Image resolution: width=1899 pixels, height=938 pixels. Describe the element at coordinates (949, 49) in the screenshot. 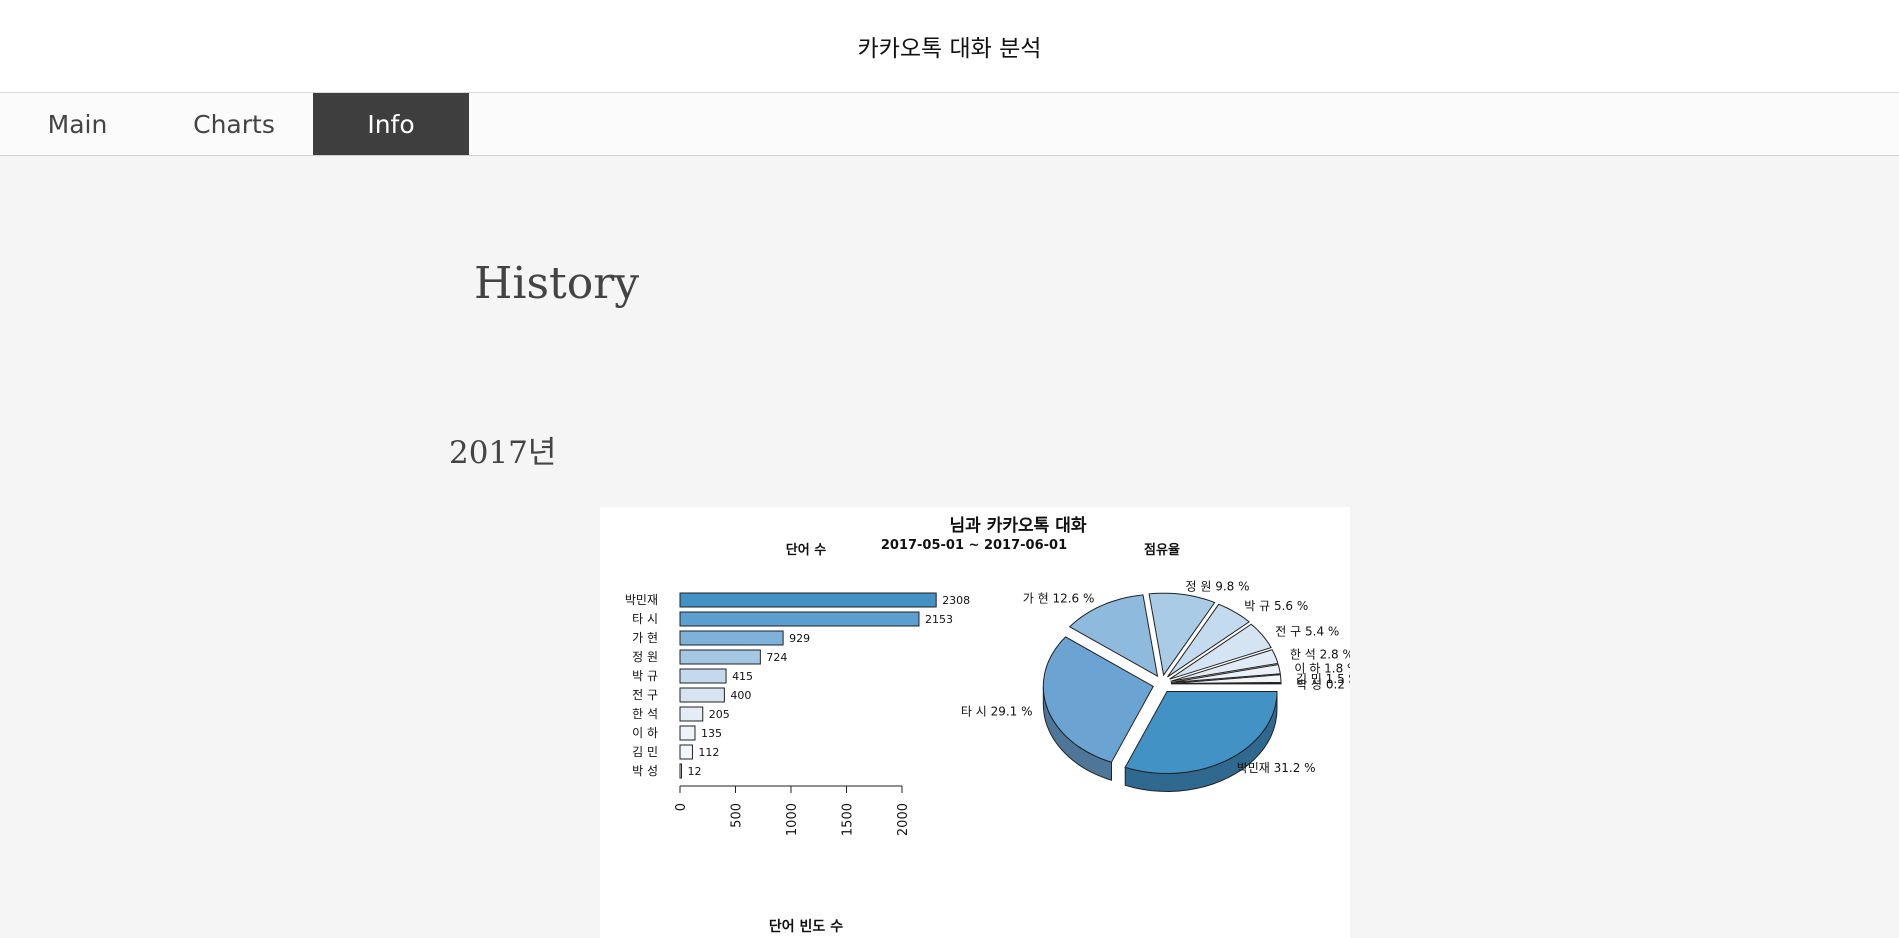

I see `app-title: 카카오톡 대화 분석` at that location.